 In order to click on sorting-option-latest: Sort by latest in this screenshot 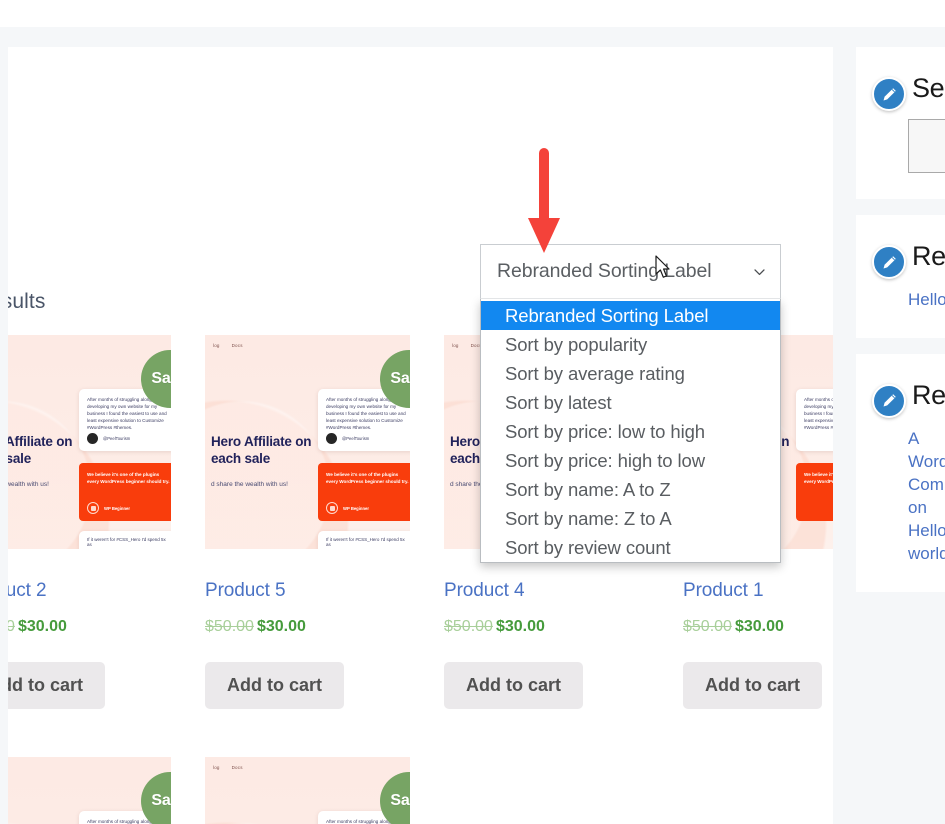, I will do `click(630, 402)`.